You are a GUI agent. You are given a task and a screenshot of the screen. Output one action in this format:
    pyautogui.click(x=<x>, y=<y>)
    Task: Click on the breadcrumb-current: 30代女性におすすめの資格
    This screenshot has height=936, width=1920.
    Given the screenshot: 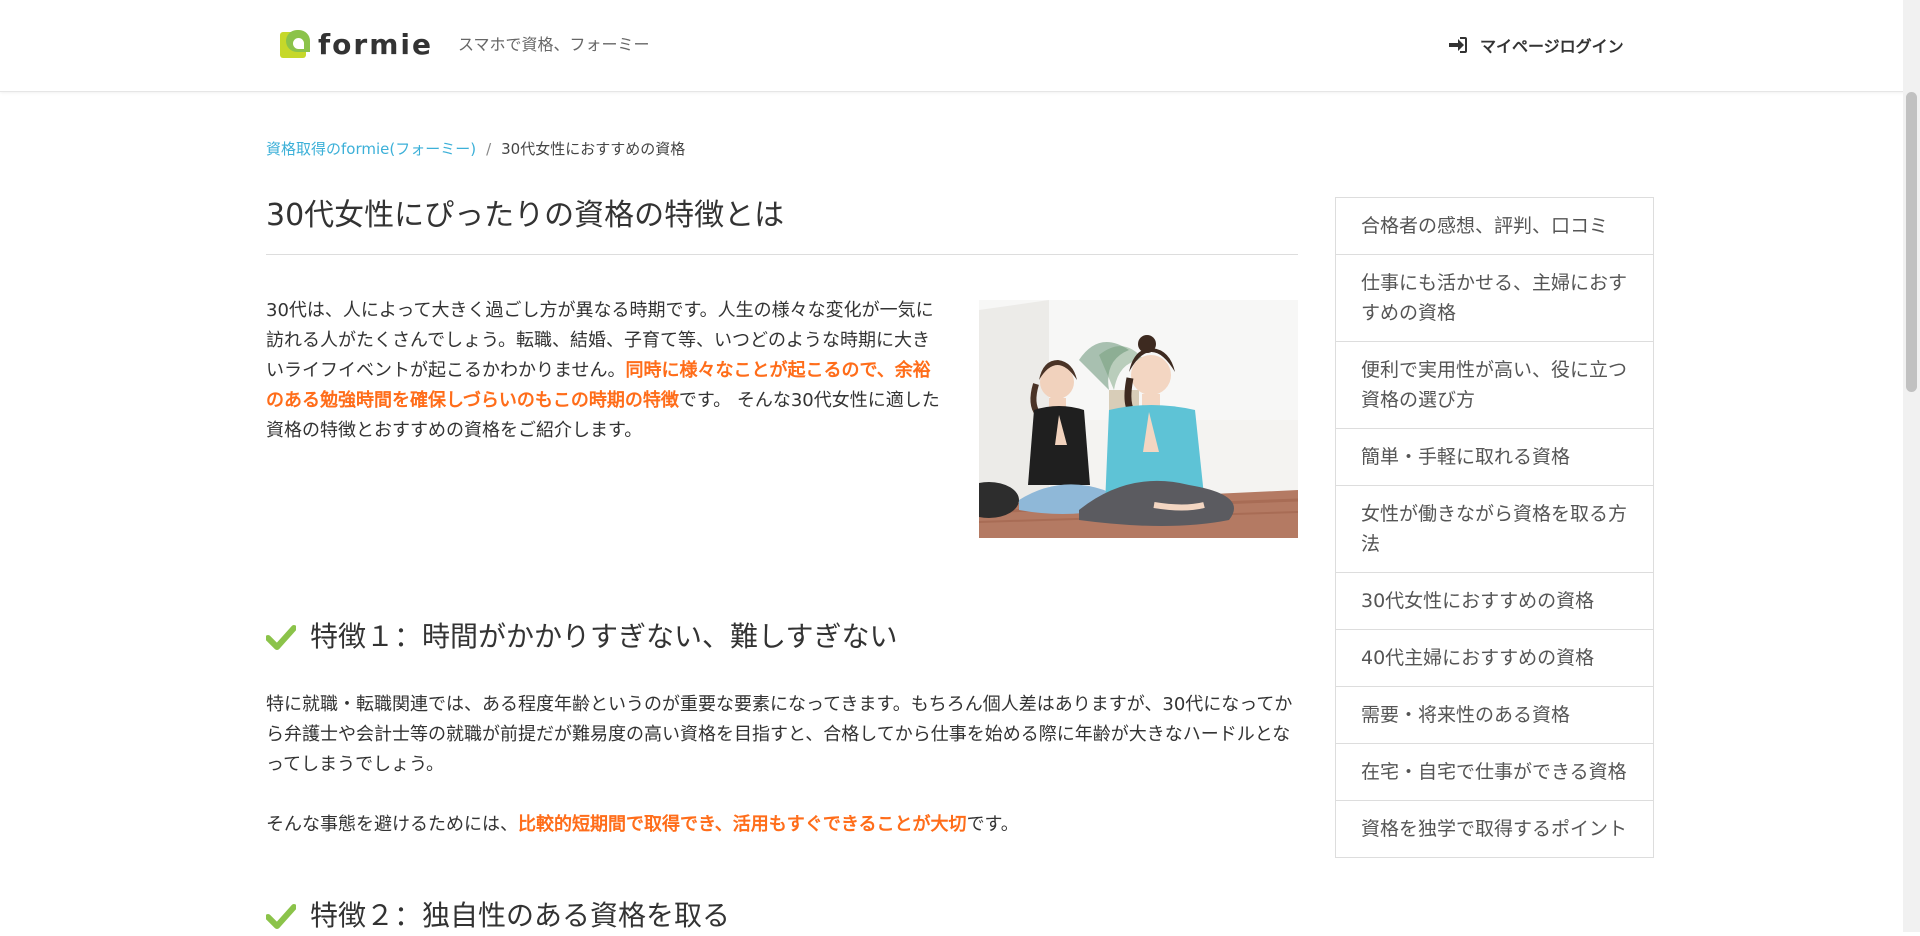 What is the action you would take?
    pyautogui.click(x=593, y=149)
    